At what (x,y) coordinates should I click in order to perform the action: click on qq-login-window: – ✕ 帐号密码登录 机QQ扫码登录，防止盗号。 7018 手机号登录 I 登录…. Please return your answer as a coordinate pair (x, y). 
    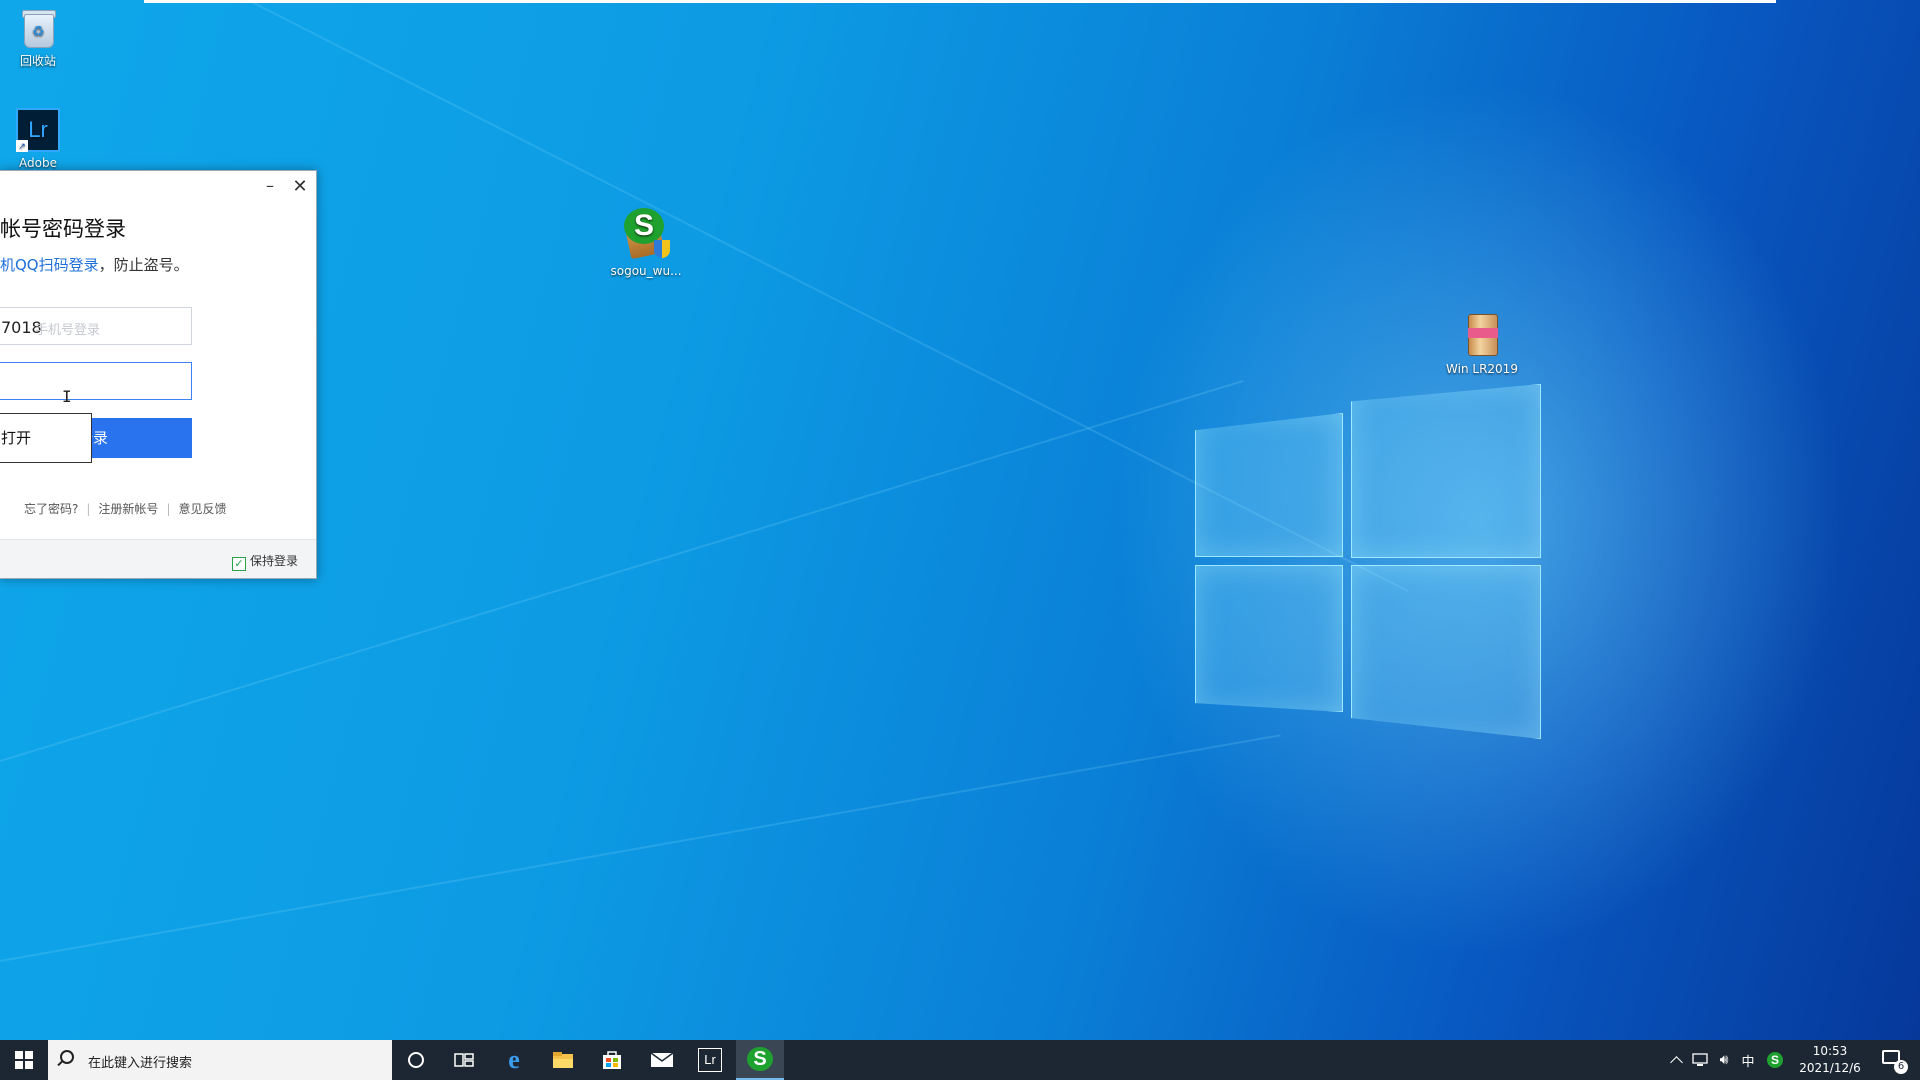
    Looking at the image, I should click on (158, 374).